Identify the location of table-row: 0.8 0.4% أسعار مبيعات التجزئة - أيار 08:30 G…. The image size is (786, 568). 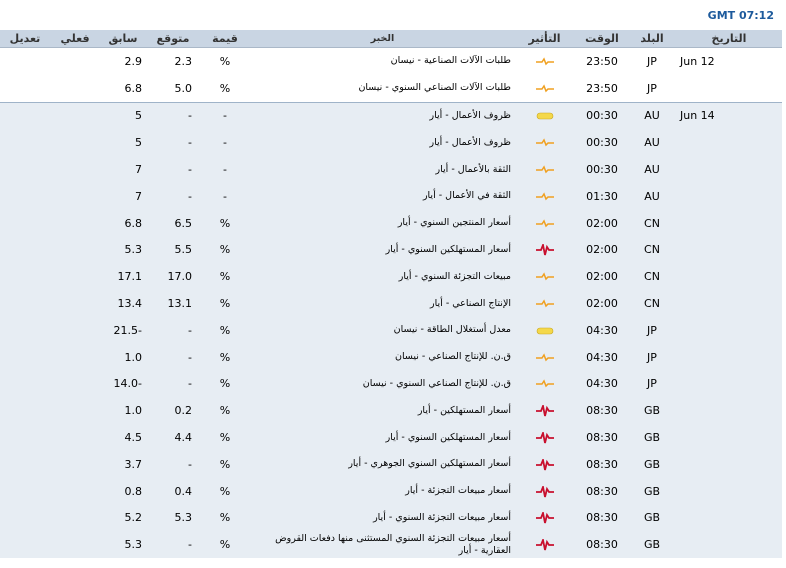
(391, 491).